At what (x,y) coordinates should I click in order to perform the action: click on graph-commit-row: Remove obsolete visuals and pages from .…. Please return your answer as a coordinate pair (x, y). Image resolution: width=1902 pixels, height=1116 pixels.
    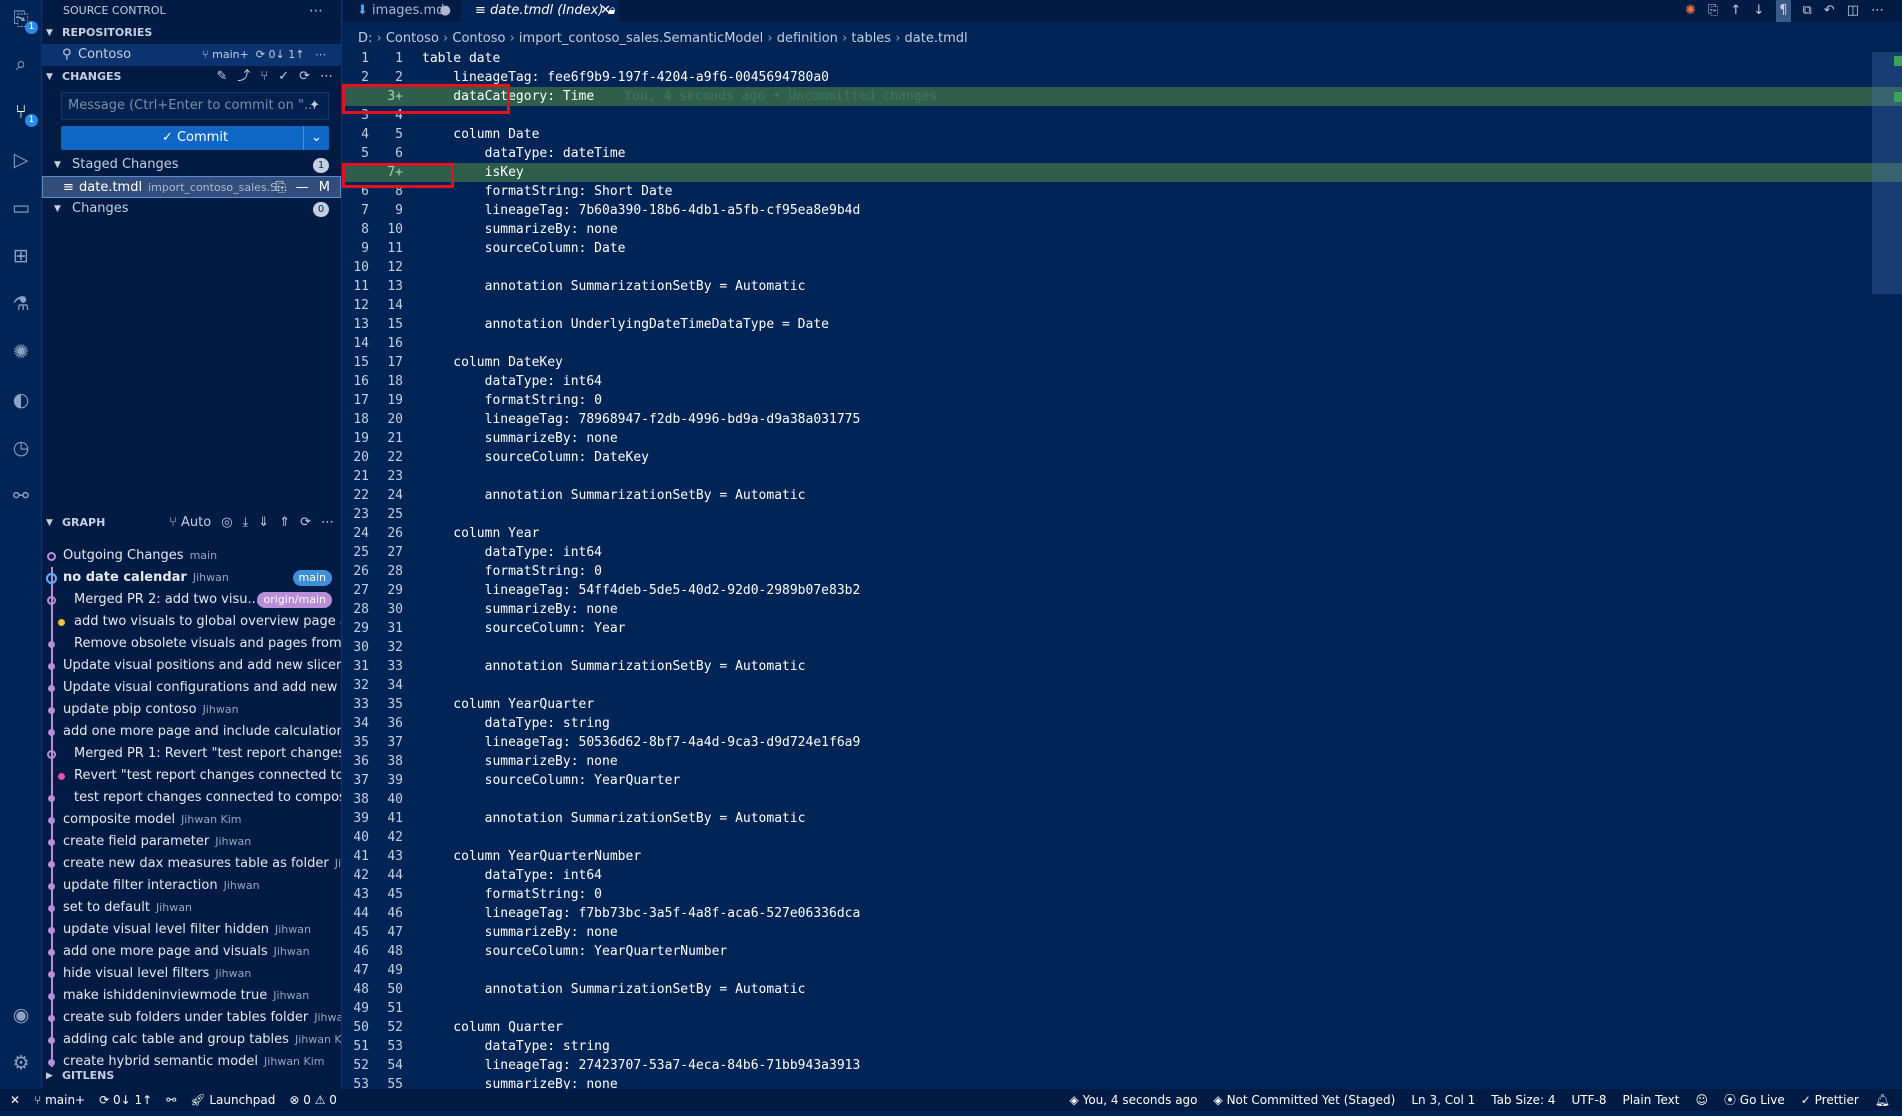
    Looking at the image, I should click on (191, 644).